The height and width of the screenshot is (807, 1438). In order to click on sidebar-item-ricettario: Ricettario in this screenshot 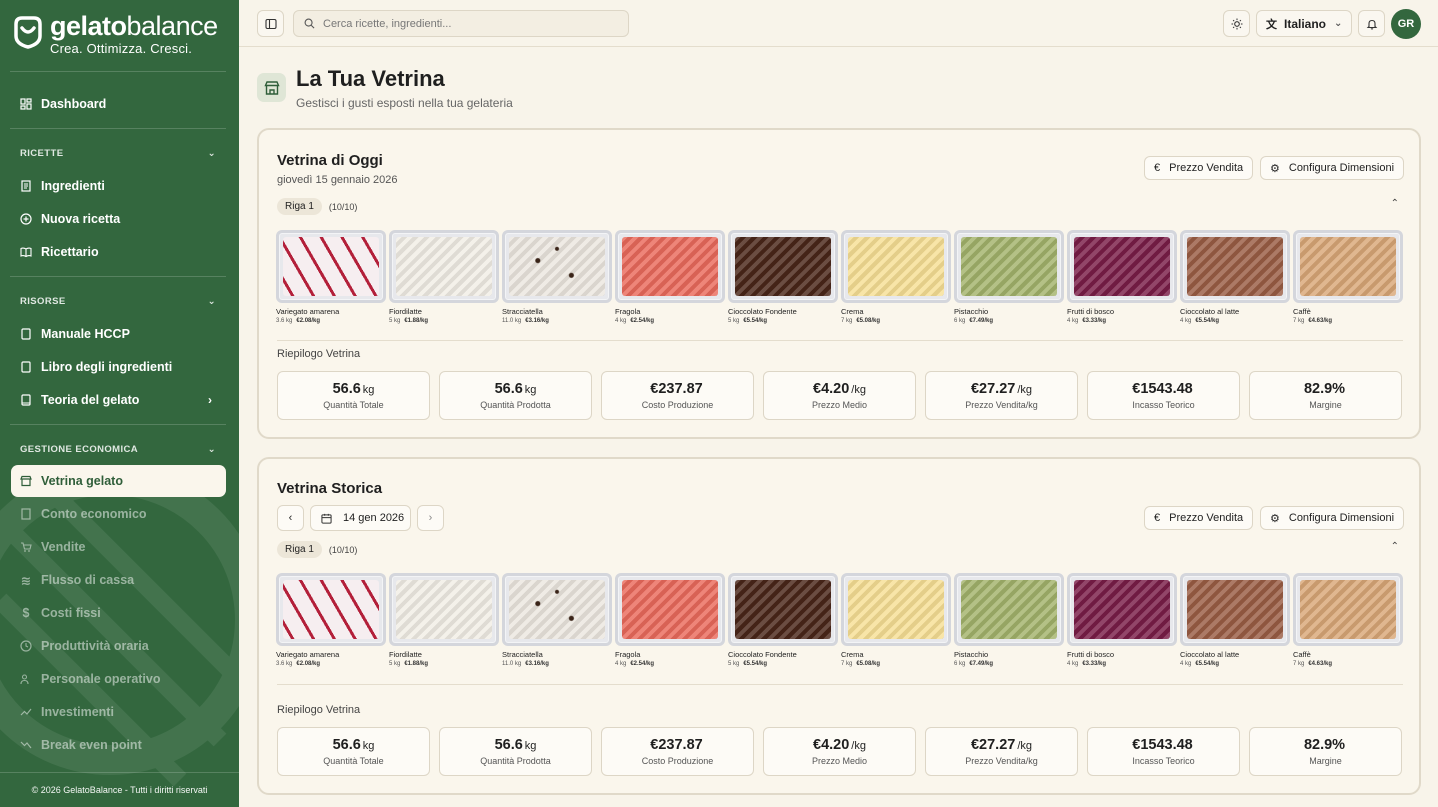, I will do `click(118, 252)`.